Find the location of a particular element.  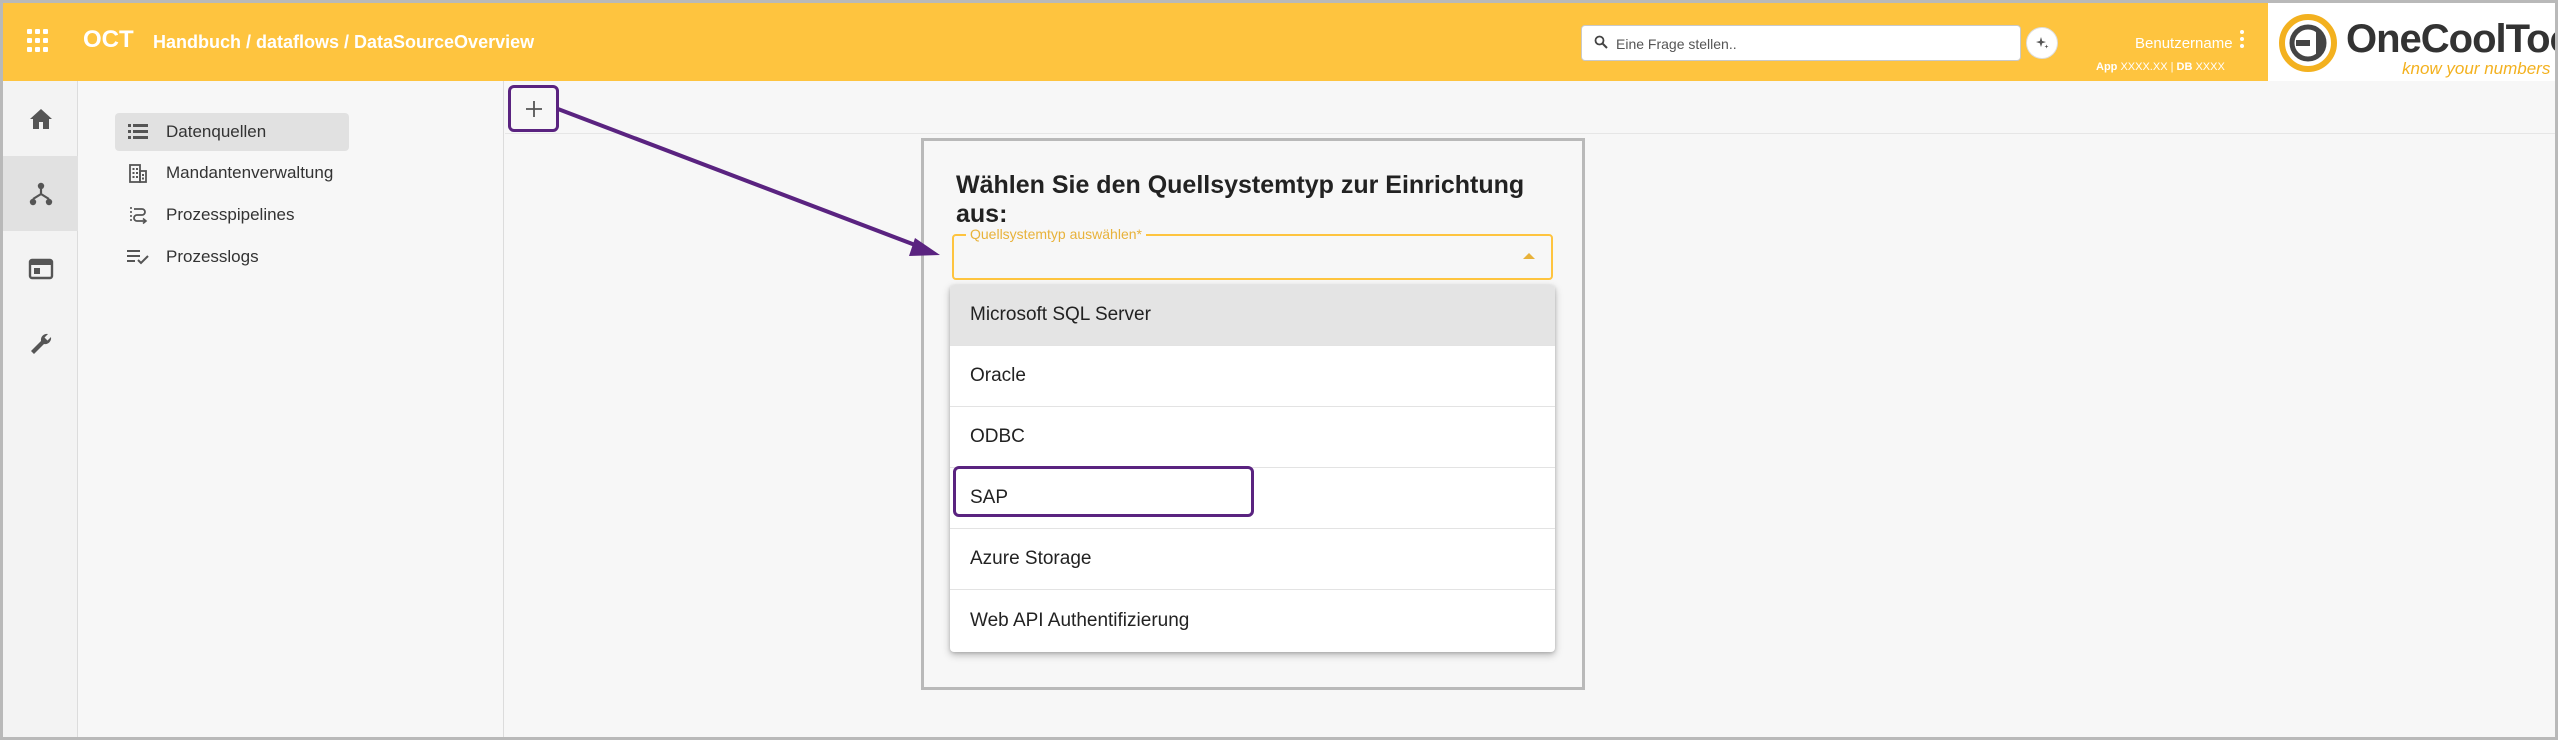

rail-item-home is located at coordinates (40, 118).